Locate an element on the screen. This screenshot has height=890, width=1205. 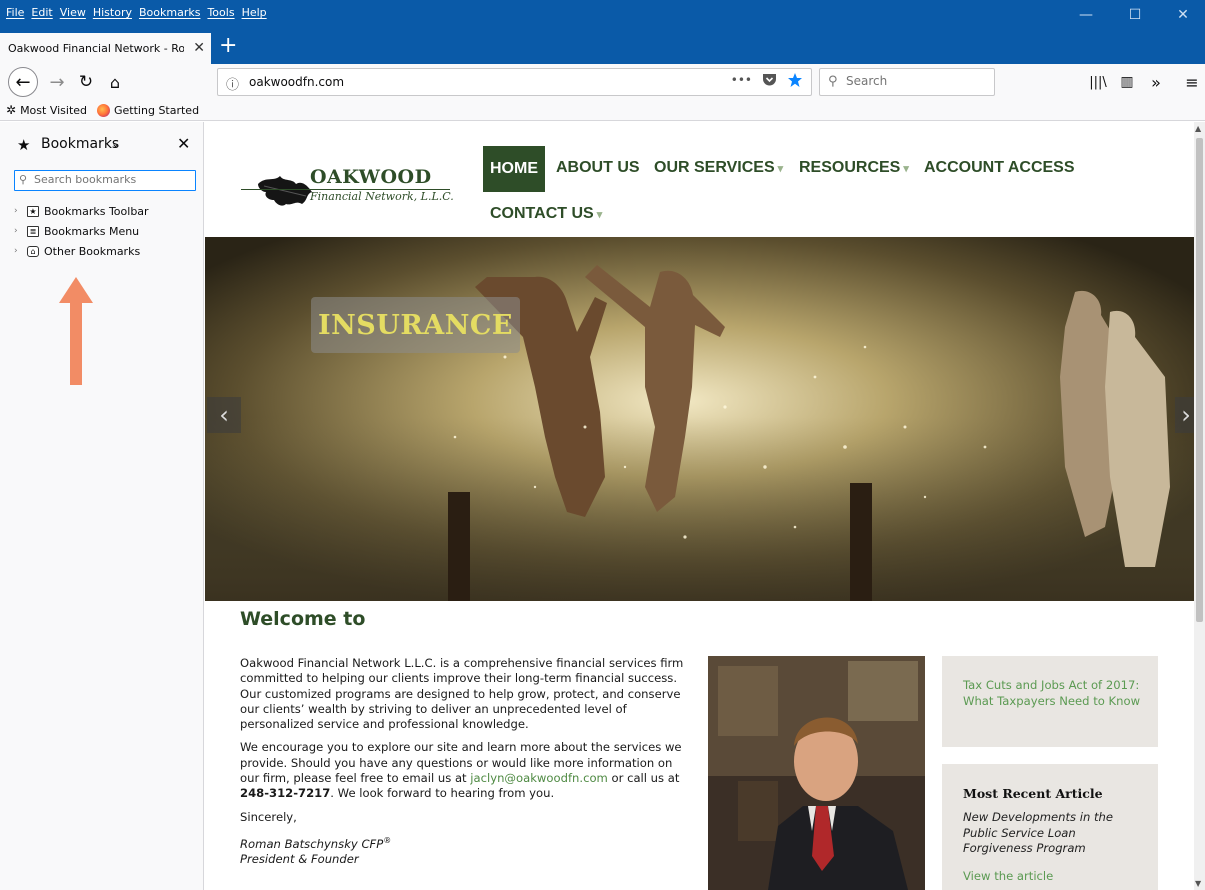
founder-portrait is located at coordinates (816, 773).